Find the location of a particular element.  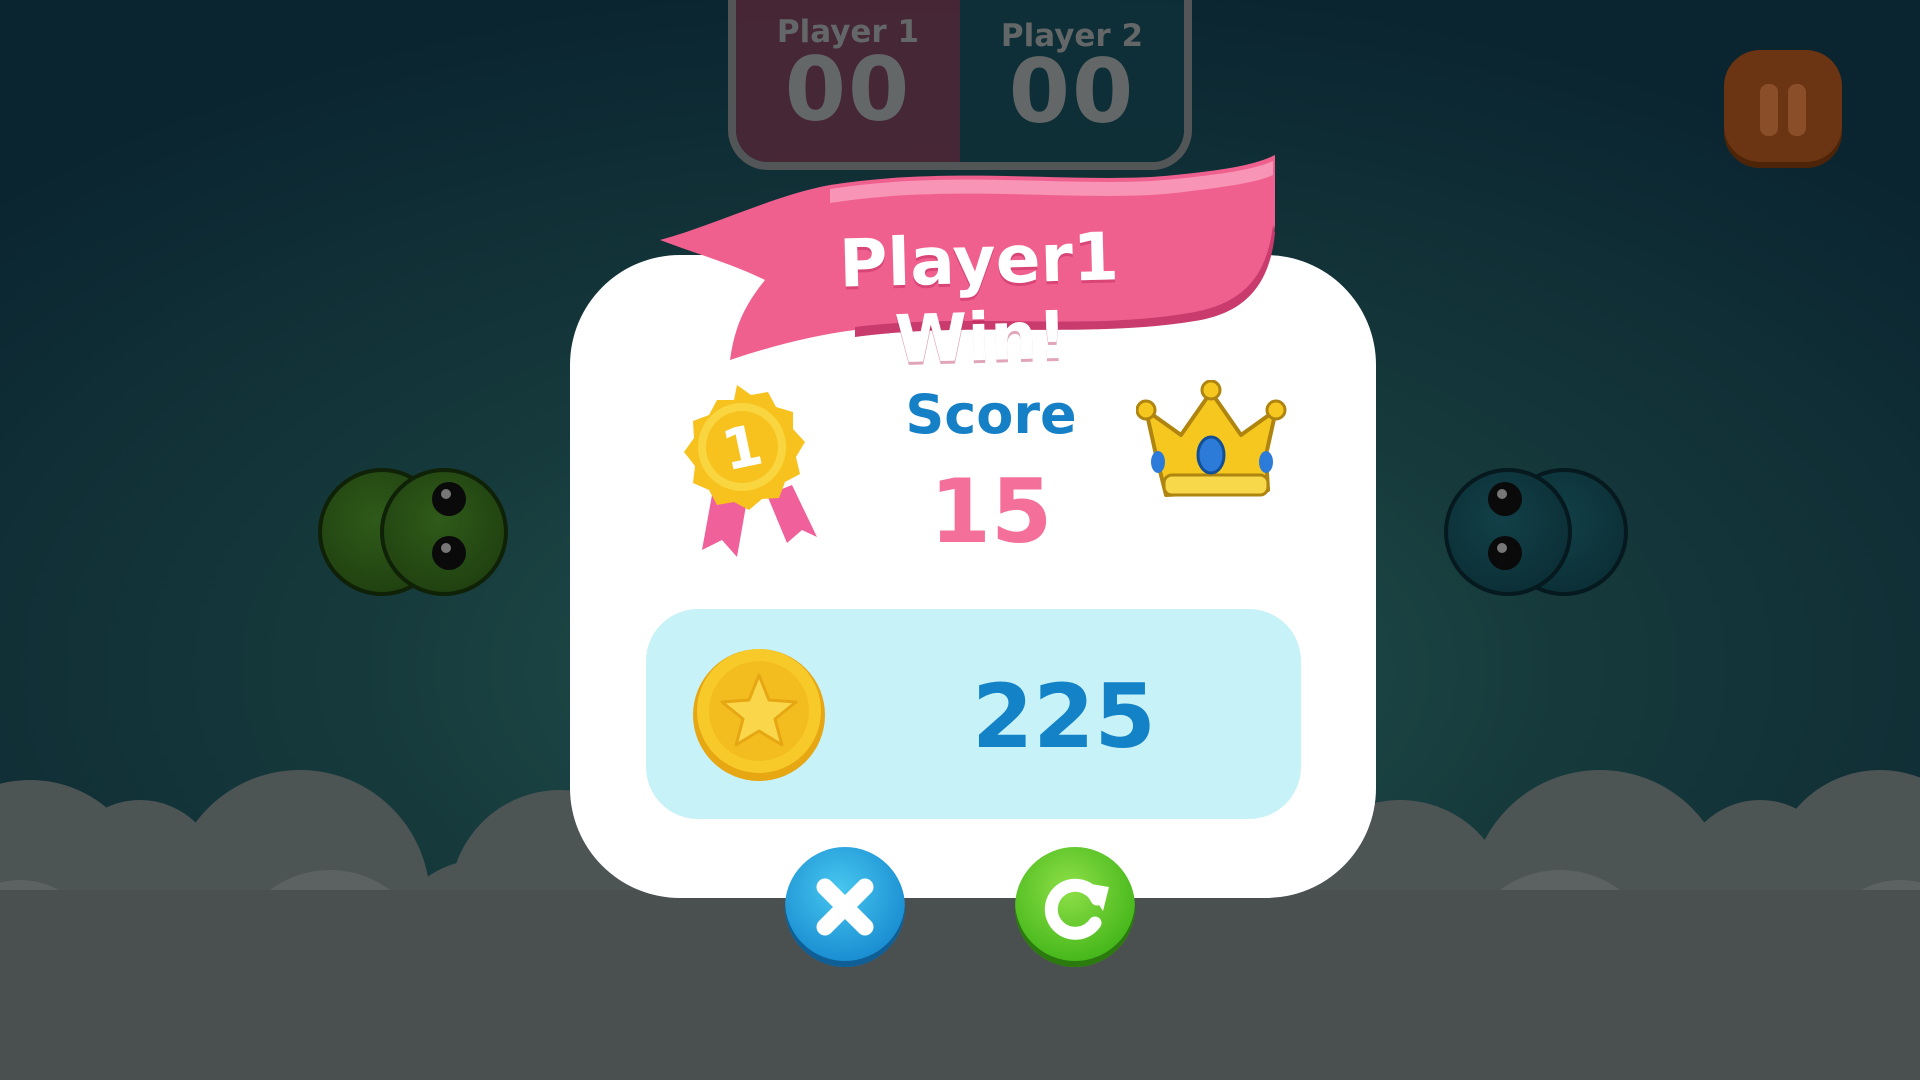

retry-icon is located at coordinates (1076, 909).